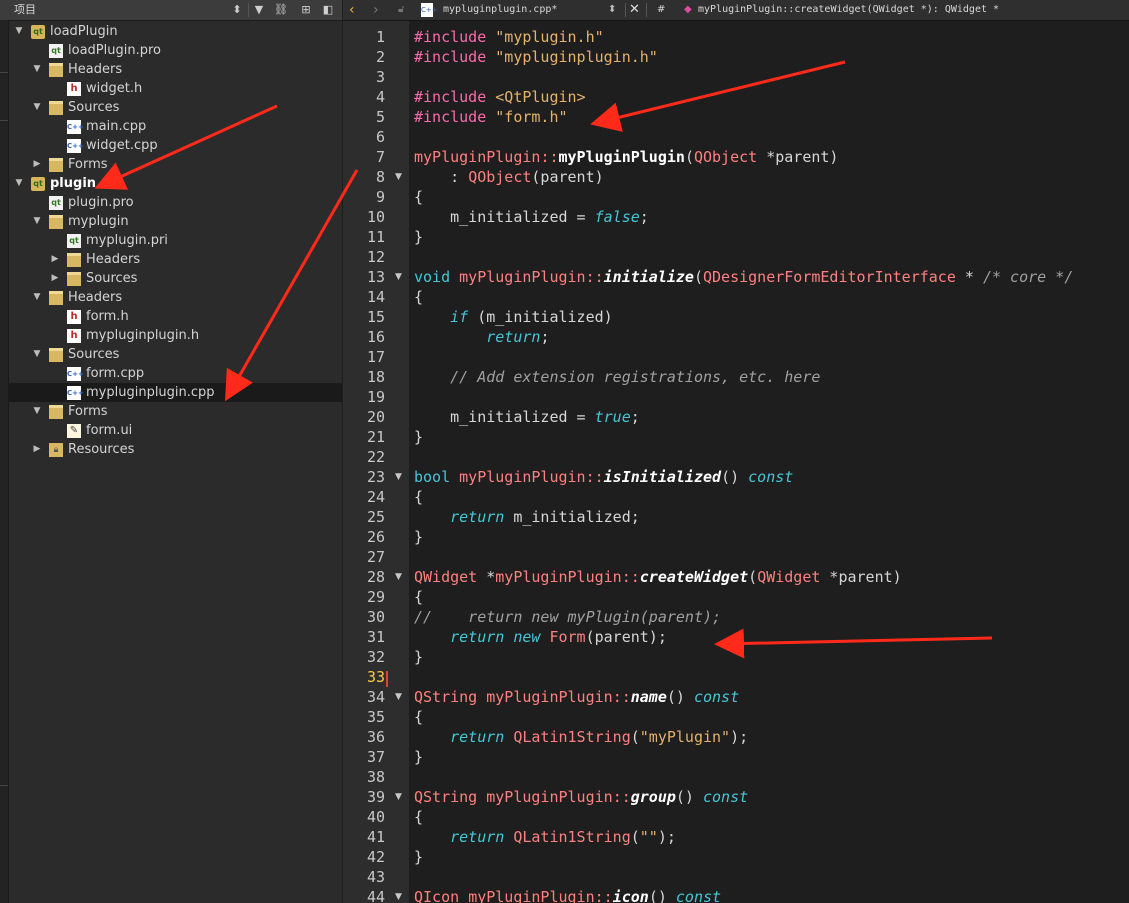 Image resolution: width=1129 pixels, height=903 pixels. I want to click on tree-item-label: Sources, so click(94, 354).